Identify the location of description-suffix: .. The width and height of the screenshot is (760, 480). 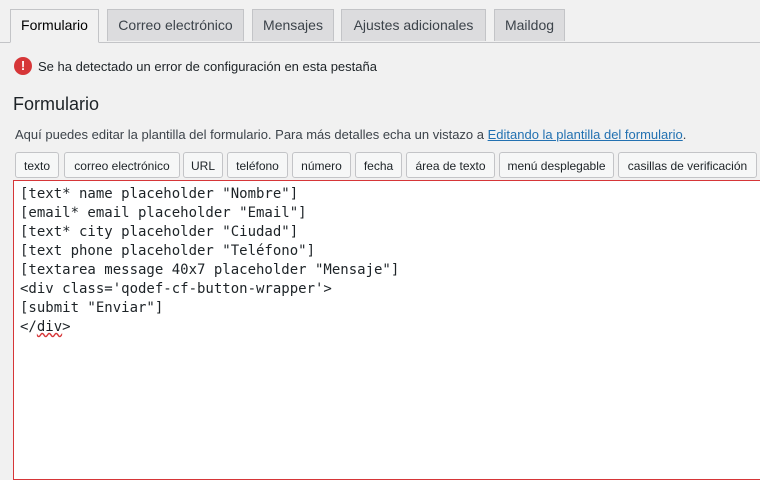
(684, 134).